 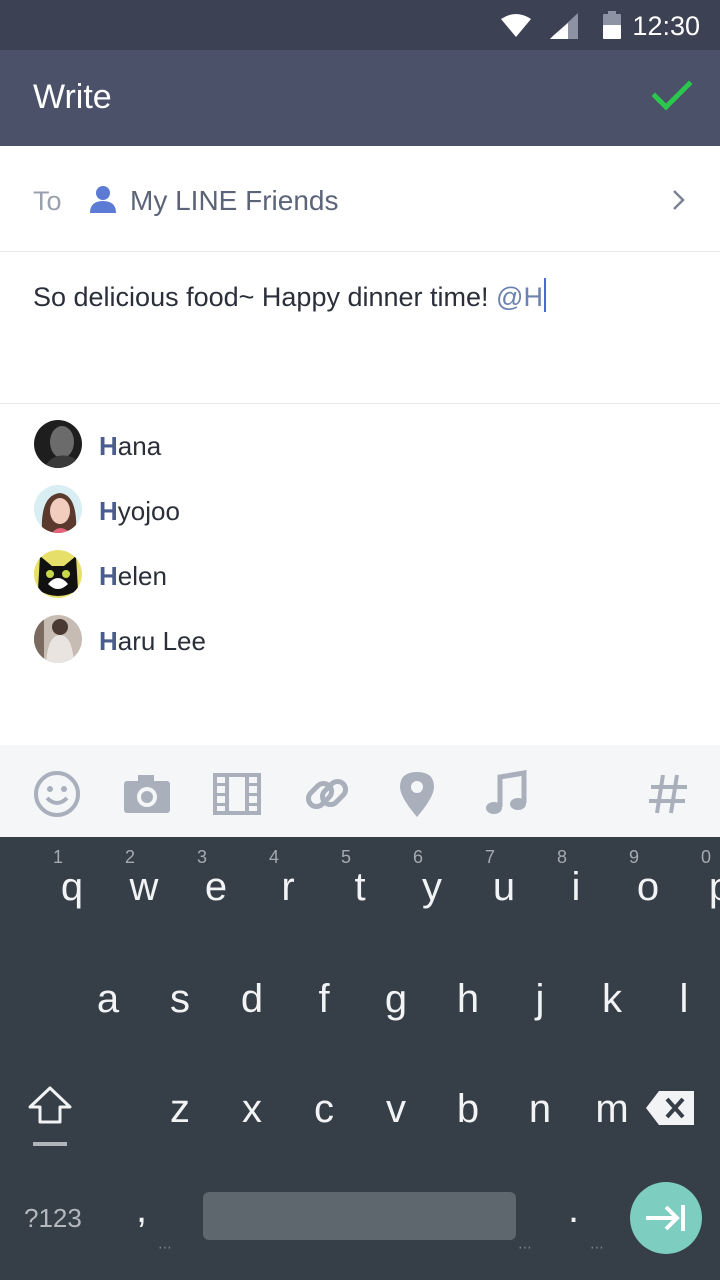 I want to click on key-m: m, so click(x=584, y=1107).